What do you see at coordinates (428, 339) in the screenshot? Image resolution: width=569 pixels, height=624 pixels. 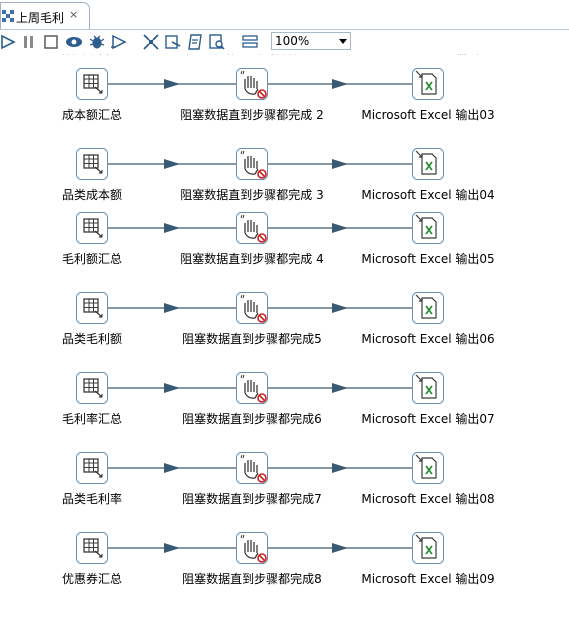 I see `step-label: Microsoft Excel 输出06` at bounding box center [428, 339].